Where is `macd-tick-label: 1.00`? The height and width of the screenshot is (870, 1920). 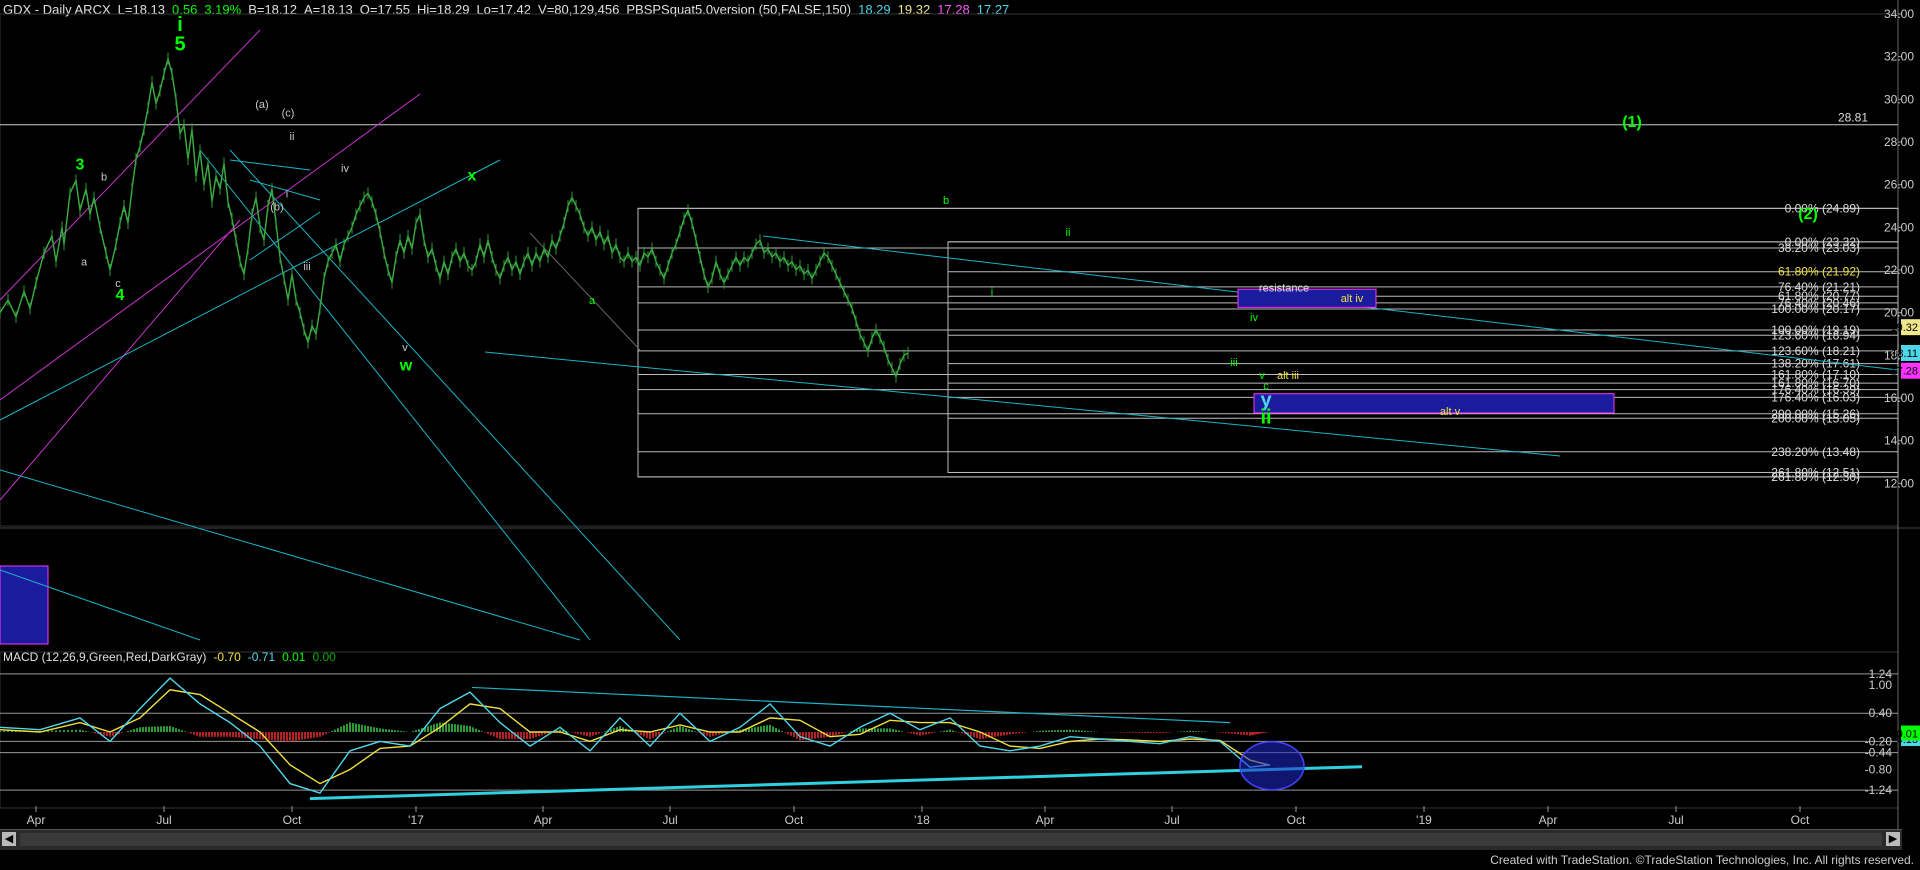 macd-tick-label: 1.00 is located at coordinates (1881, 685).